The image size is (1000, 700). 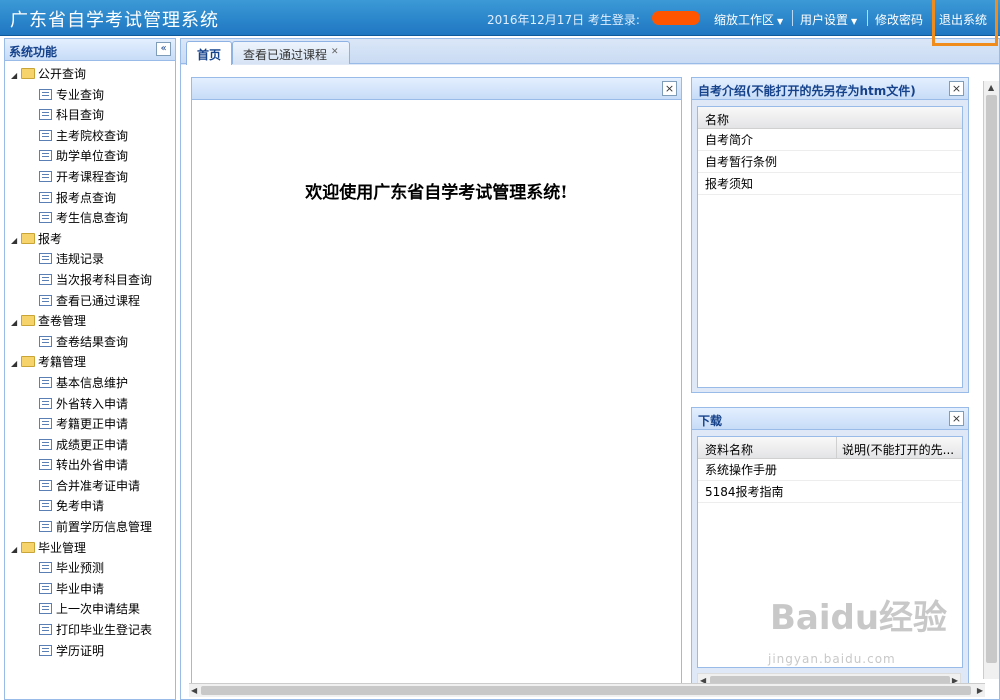 I want to click on vertical-scrollbar: ▲, so click(x=991, y=380).